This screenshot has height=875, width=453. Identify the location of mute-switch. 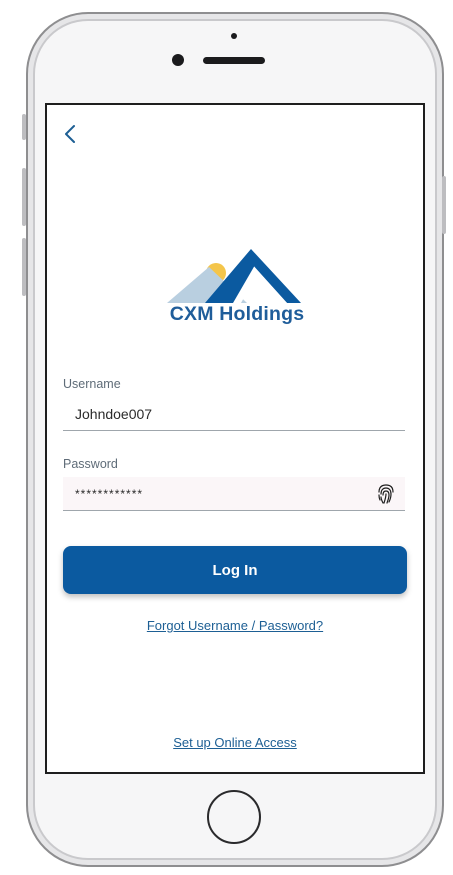
(24, 127).